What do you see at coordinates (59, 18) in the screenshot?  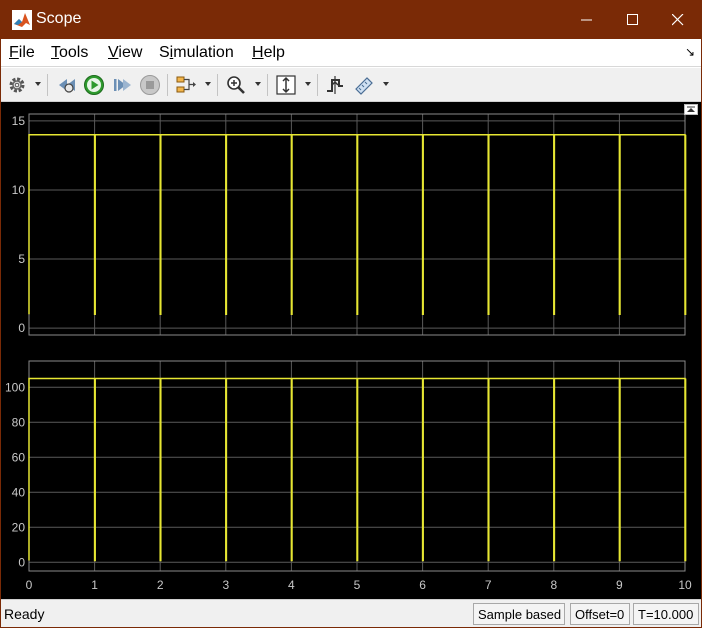 I see `window-title: Scope` at bounding box center [59, 18].